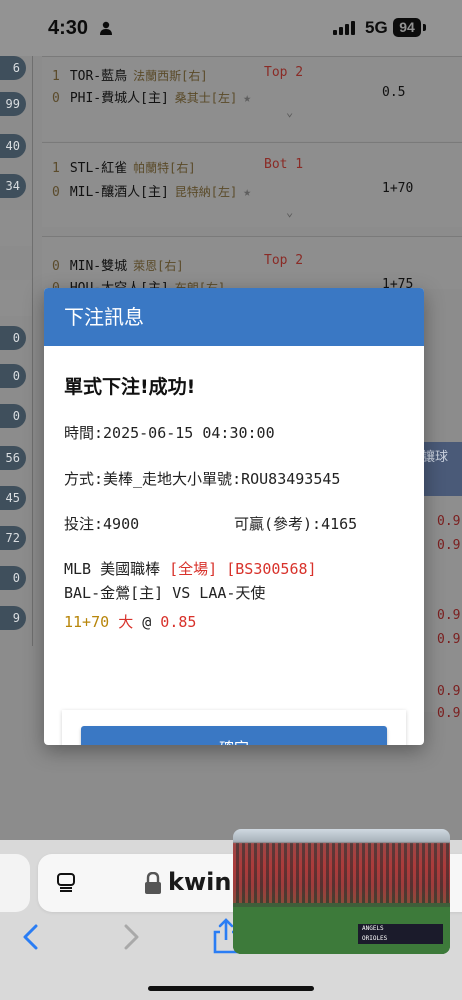 The height and width of the screenshot is (1000, 462). I want to click on scorebug: ANGELS ORIOLES, so click(400, 934).